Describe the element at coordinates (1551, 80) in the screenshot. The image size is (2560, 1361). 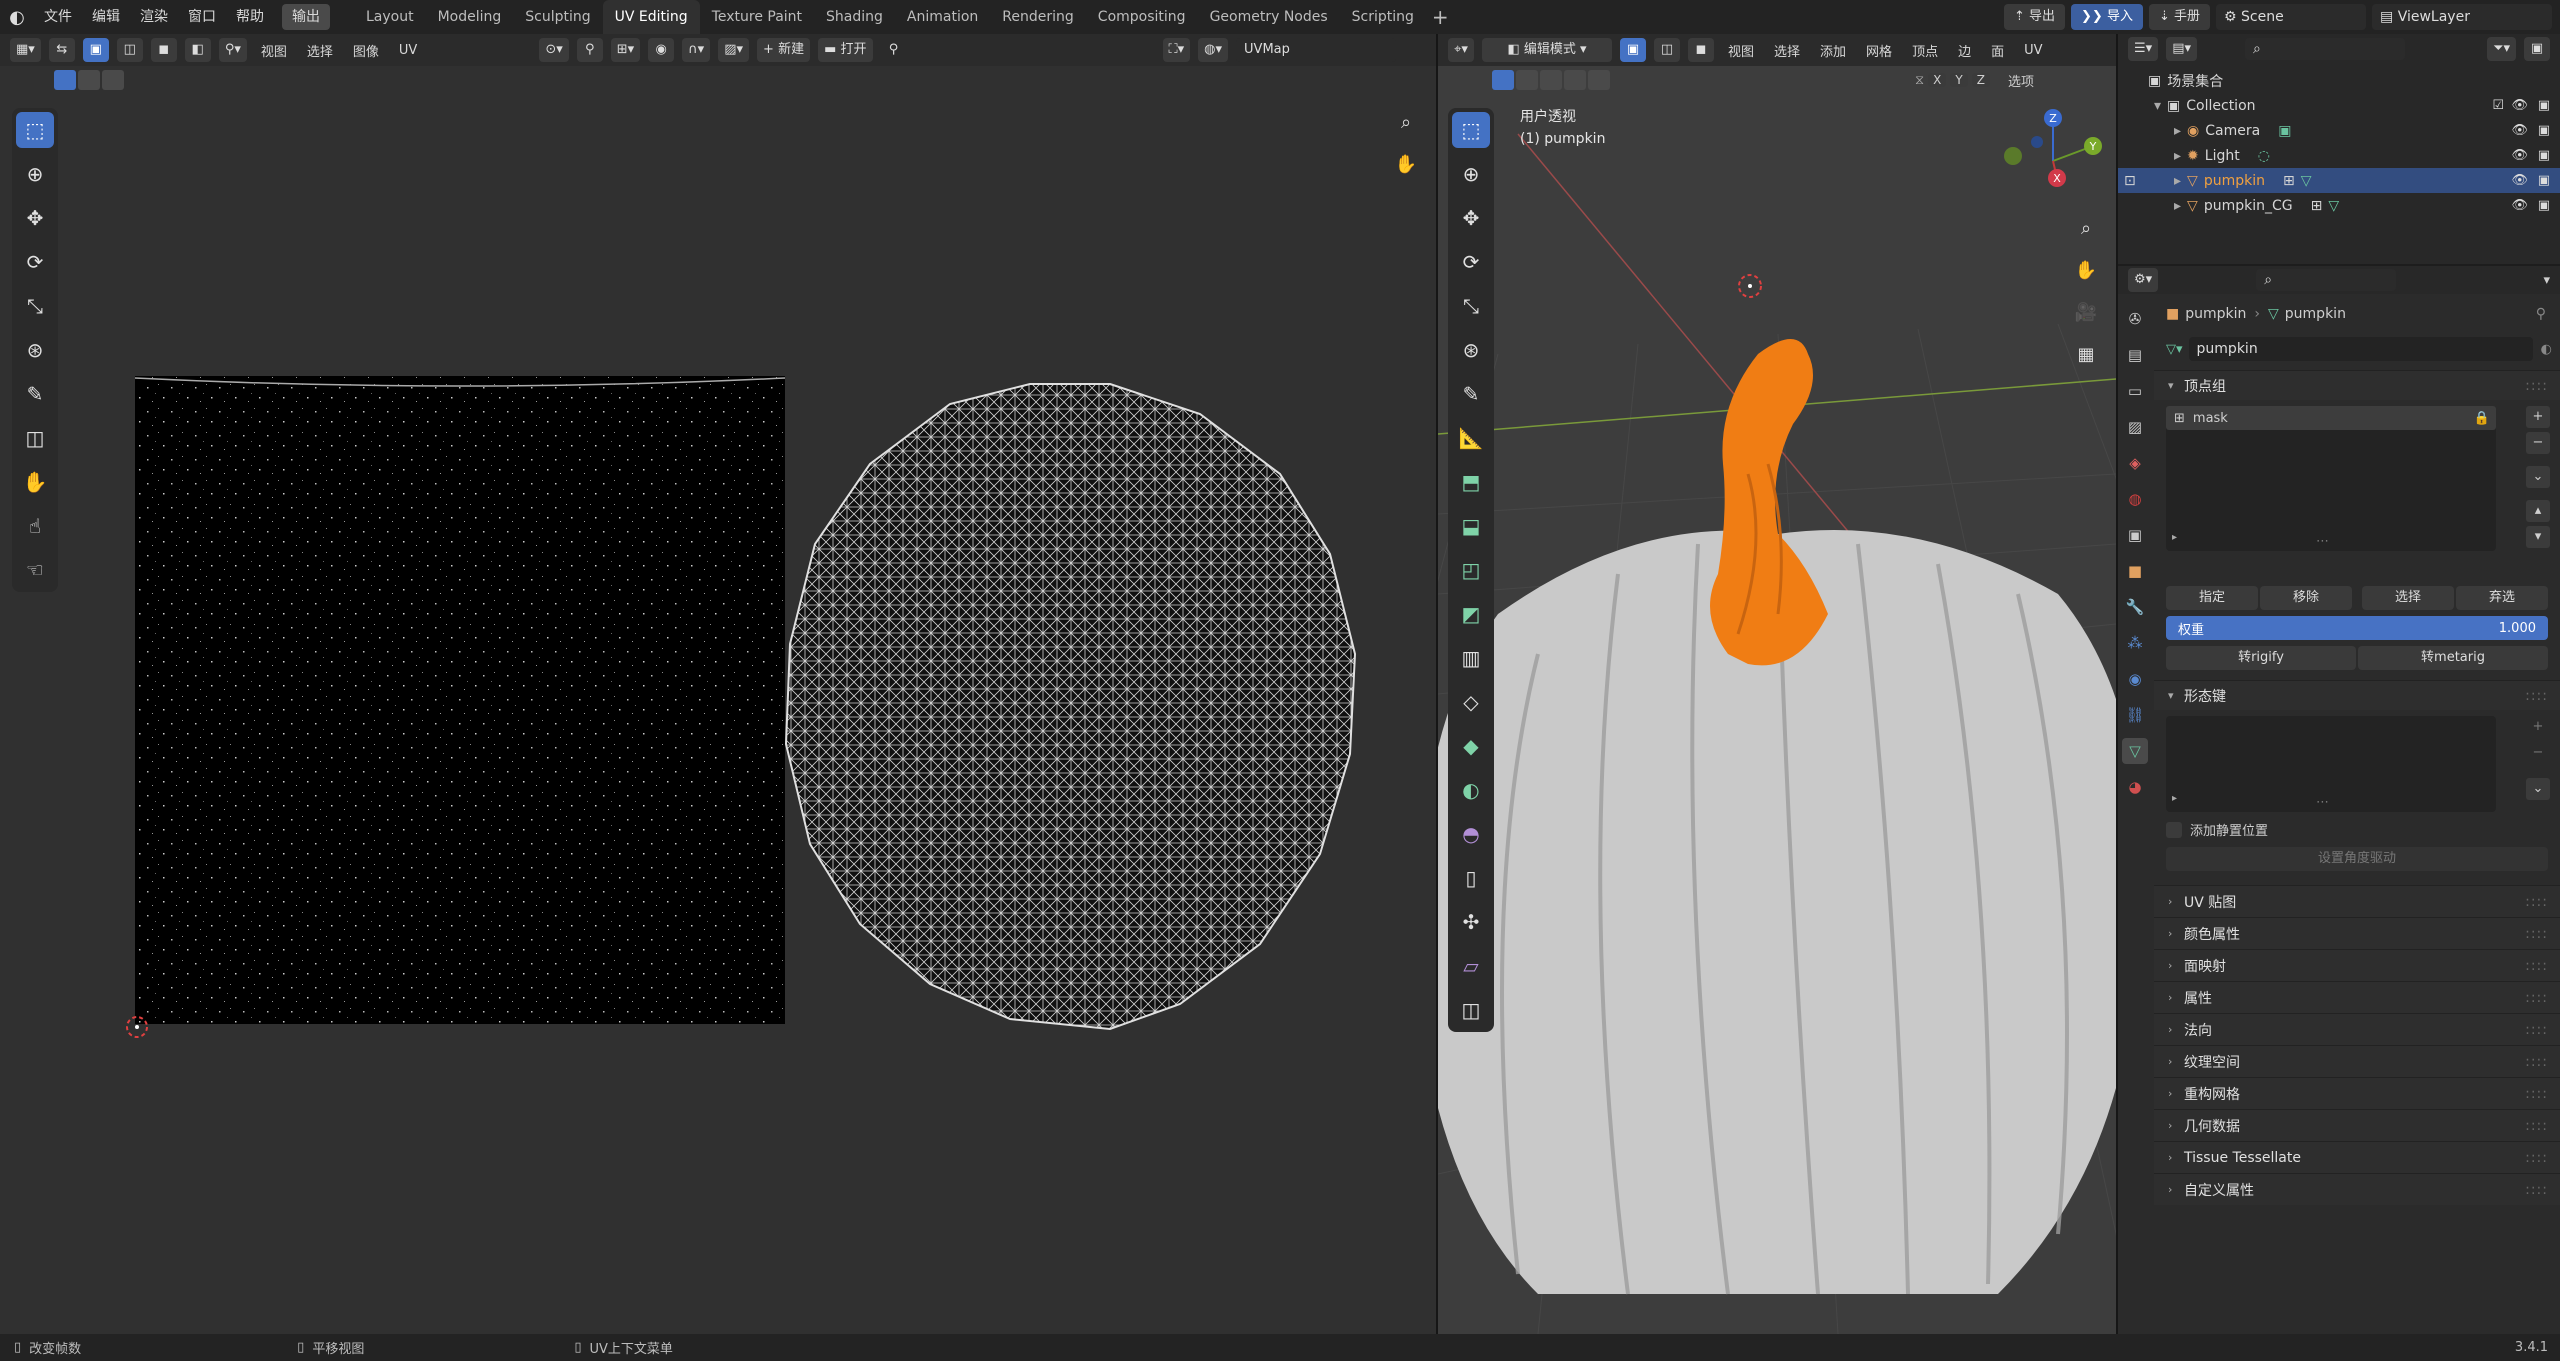
I see `vp-select-subtract-icon` at that location.